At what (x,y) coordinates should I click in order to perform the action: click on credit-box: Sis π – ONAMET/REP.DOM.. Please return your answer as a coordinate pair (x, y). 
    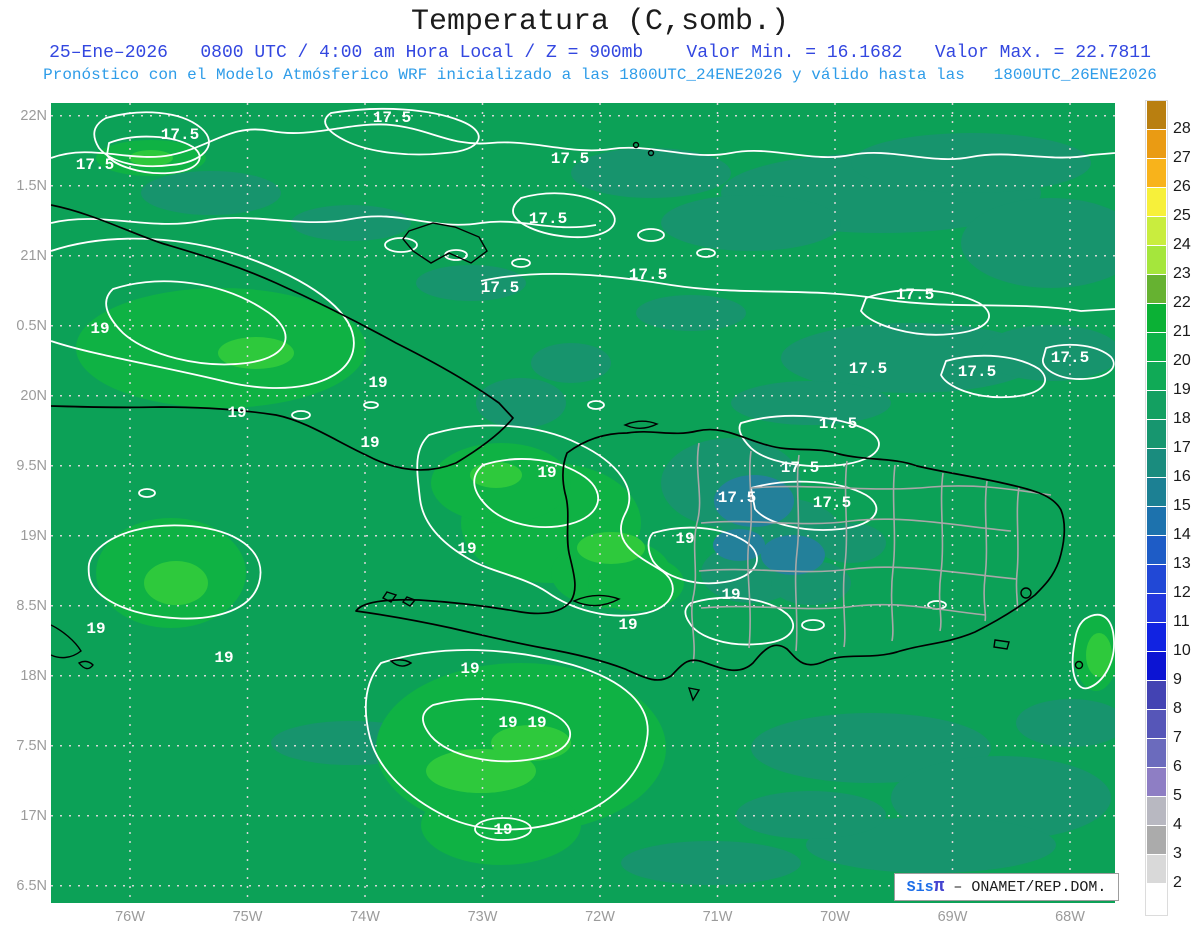
    Looking at the image, I should click on (1006, 887).